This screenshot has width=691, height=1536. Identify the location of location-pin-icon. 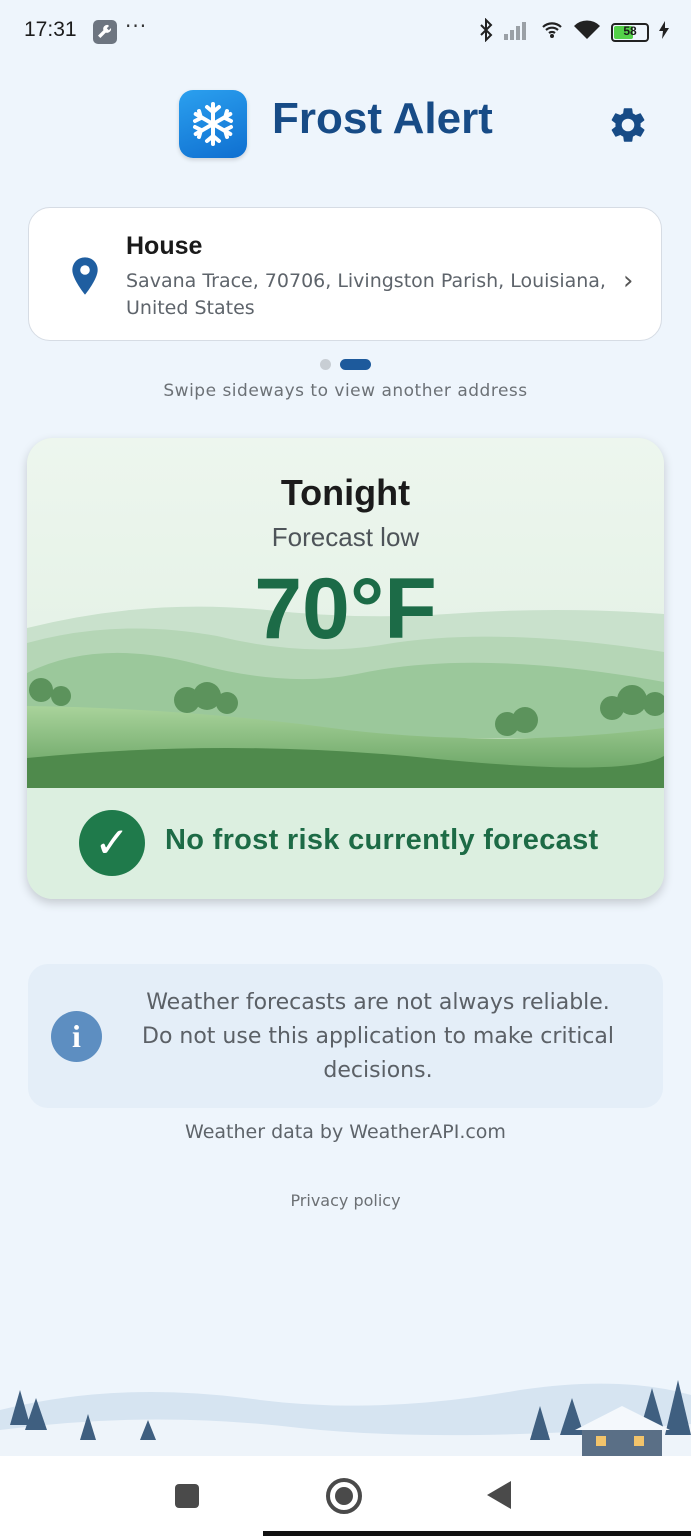
(85, 276).